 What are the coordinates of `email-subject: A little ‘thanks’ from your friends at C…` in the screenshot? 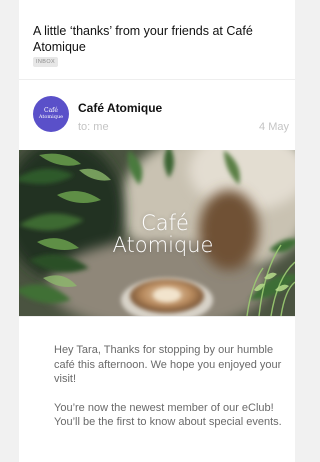 It's located at (143, 39).